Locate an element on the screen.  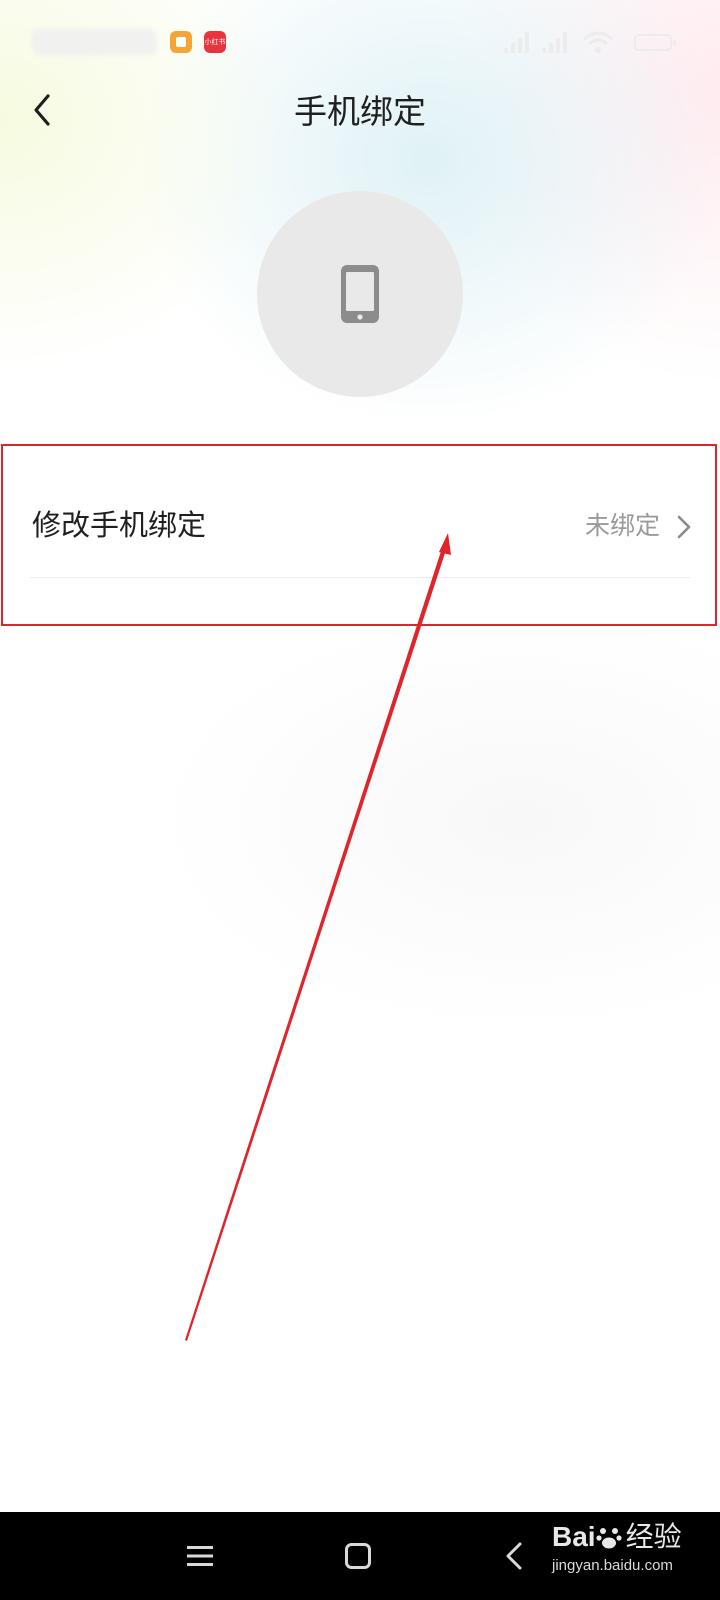
modify-phone-binding-row: 修改手机绑定 未绑定 is located at coordinates (360, 535).